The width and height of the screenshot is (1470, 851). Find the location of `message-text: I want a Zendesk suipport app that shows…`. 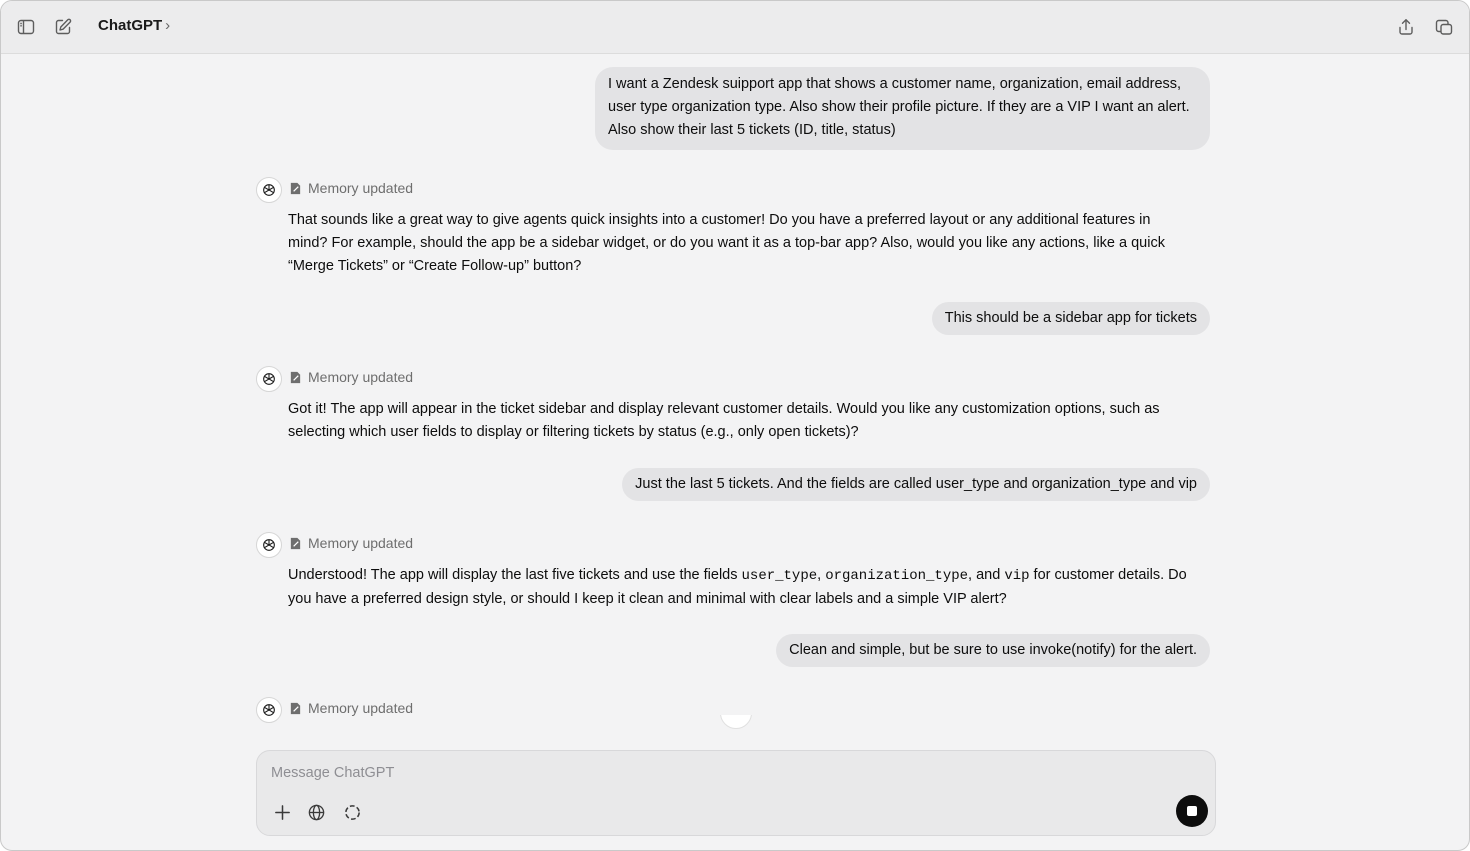

message-text: I want a Zendesk suipport app that shows… is located at coordinates (899, 107).